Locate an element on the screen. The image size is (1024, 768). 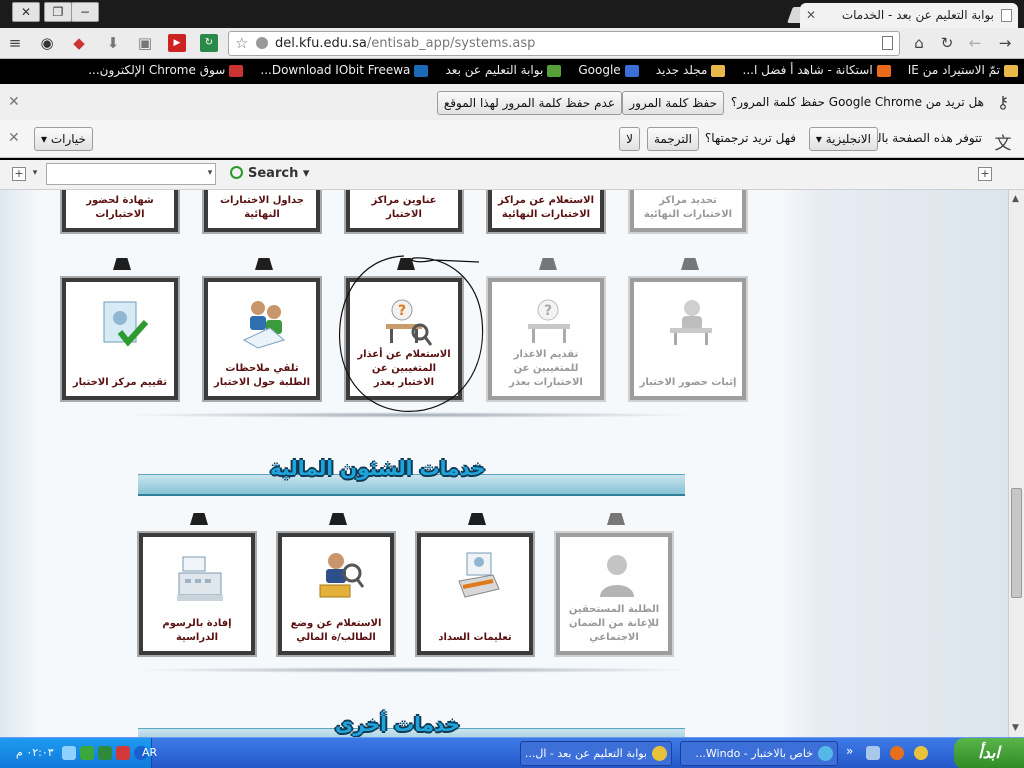
service-label: تحديد مراكز الاختبارات النهائية is located at coordinates (688, 207).